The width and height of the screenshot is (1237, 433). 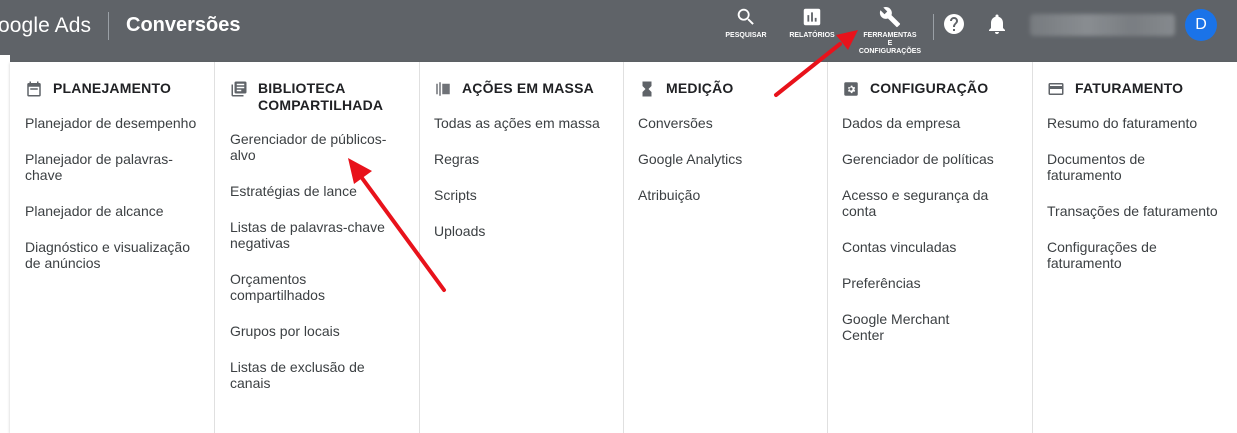 I want to click on column-header: BIBLIOTECA COMPARTILHADA, so click(x=324, y=97).